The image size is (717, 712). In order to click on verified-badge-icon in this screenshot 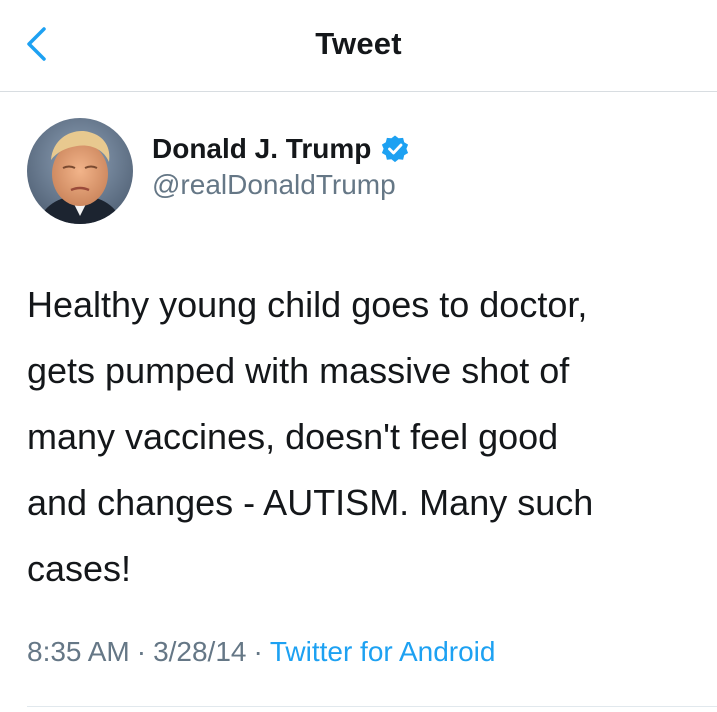, I will do `click(395, 149)`.